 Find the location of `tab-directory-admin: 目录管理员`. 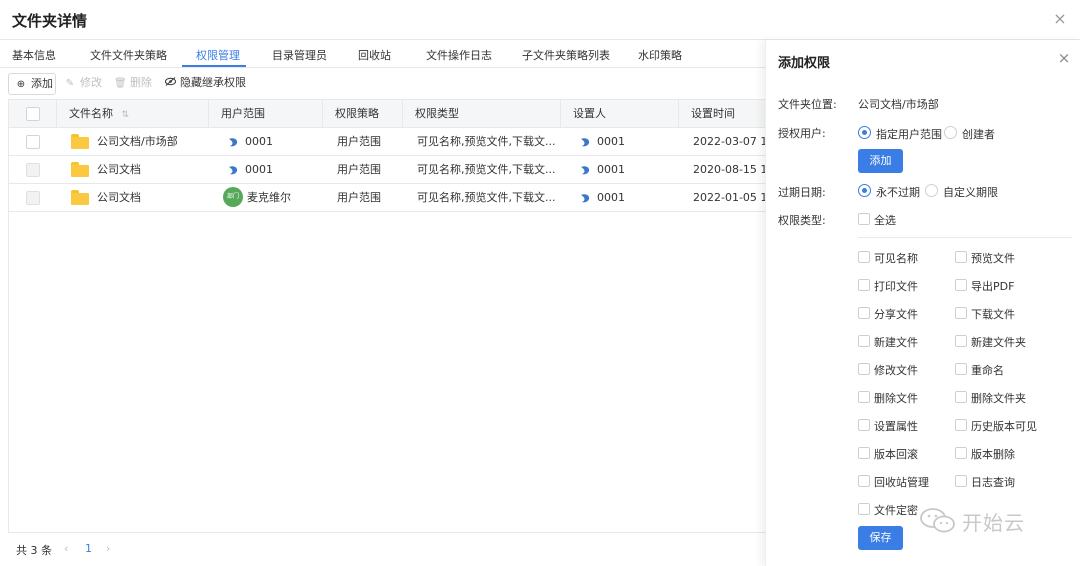

tab-directory-admin: 目录管理员 is located at coordinates (299, 55).